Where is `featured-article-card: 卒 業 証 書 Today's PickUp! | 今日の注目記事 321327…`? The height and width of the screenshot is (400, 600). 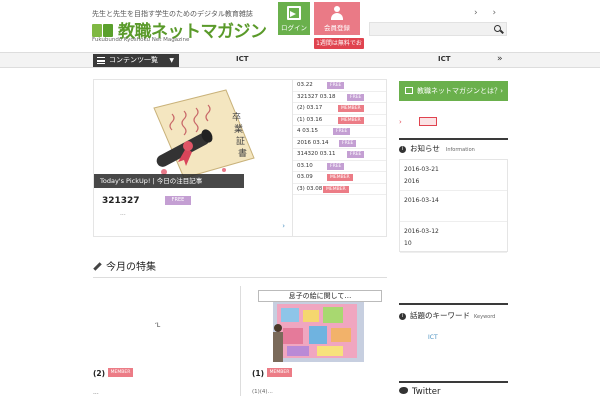 featured-article-card: 卒 業 証 書 Today's PickUp! | 今日の注目記事 321327… is located at coordinates (193, 158).